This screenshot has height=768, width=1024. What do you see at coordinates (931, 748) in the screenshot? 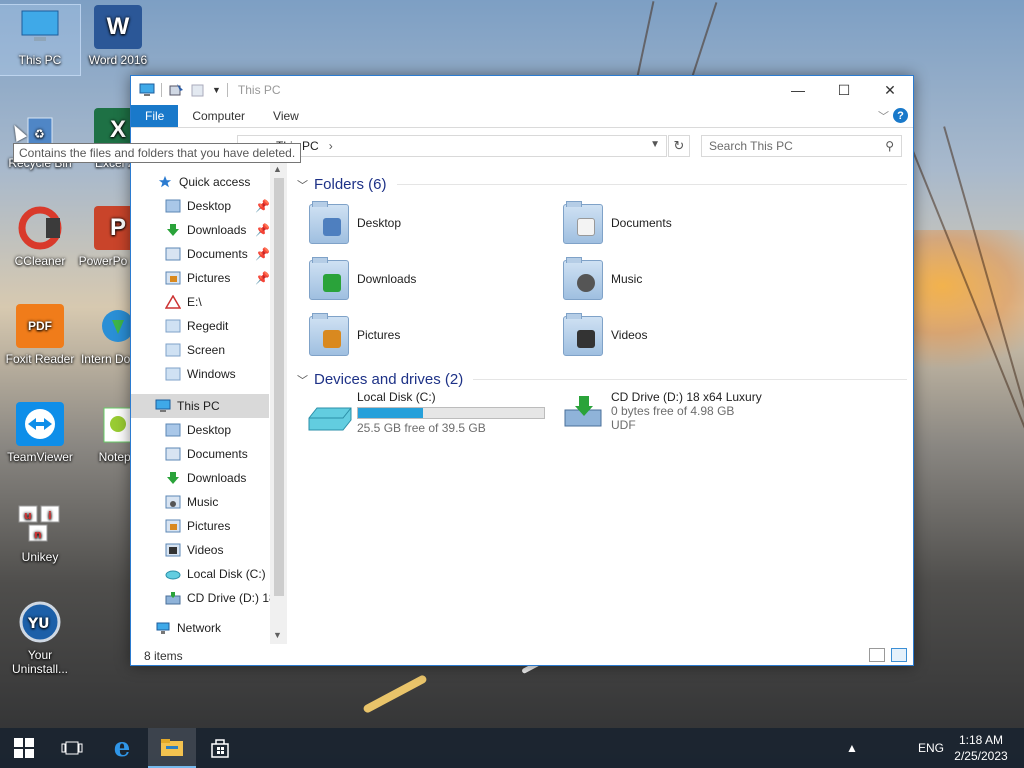
I see `input-language-indicator: ENG` at bounding box center [931, 748].